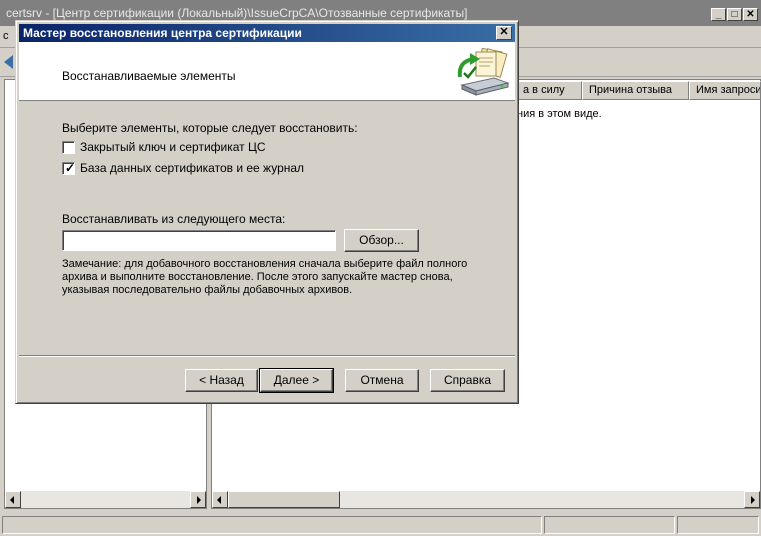  I want to click on dialog-close-button: ✕, so click(504, 33).